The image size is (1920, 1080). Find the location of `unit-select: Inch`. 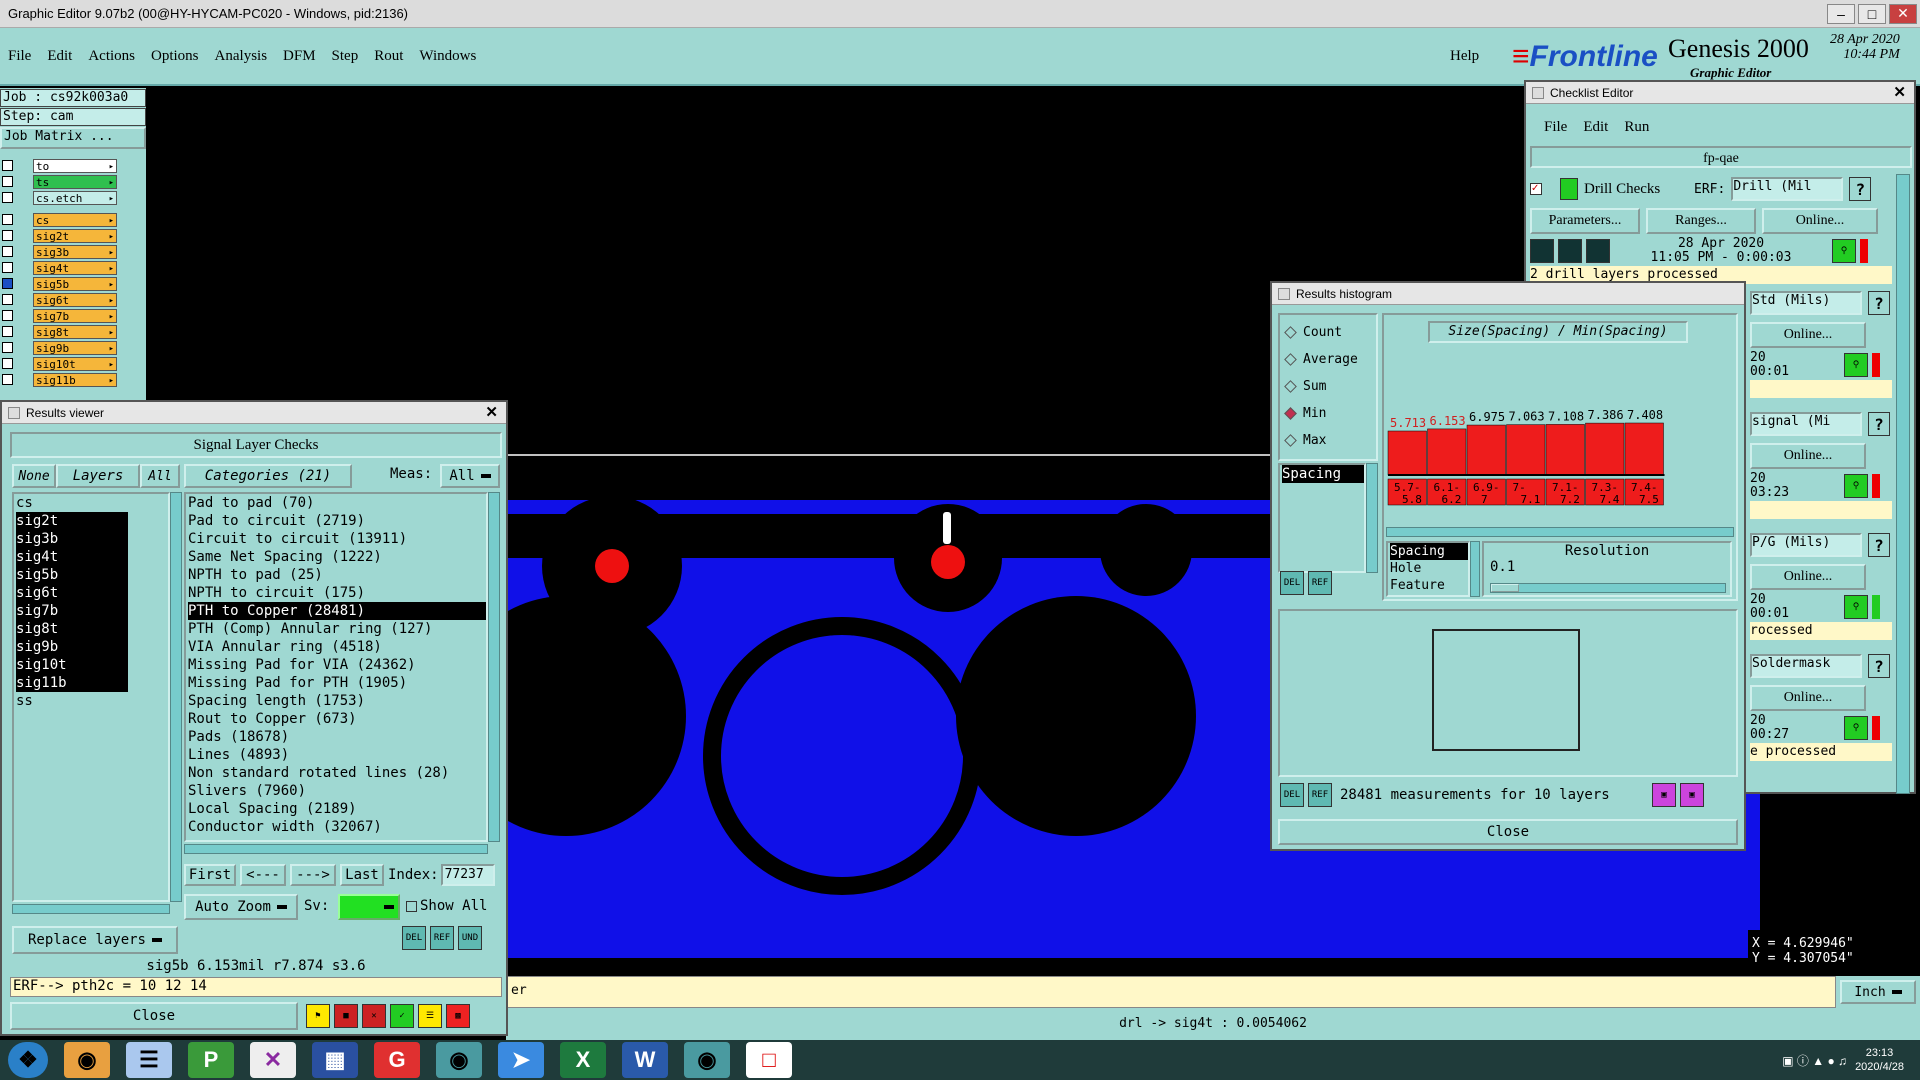

unit-select: Inch is located at coordinates (1878, 992).